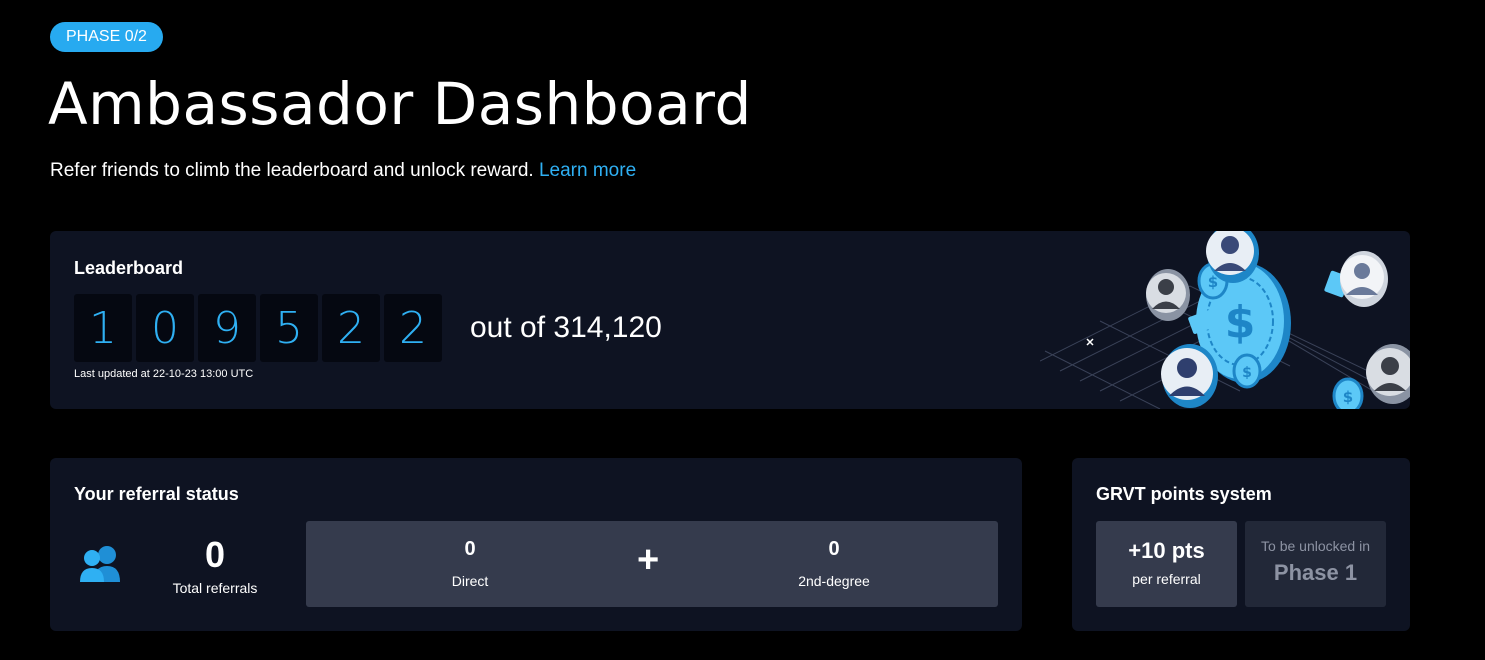 Image resolution: width=1485 pixels, height=660 pixels. Describe the element at coordinates (165, 328) in the screenshot. I see `rank-digit: 0` at that location.